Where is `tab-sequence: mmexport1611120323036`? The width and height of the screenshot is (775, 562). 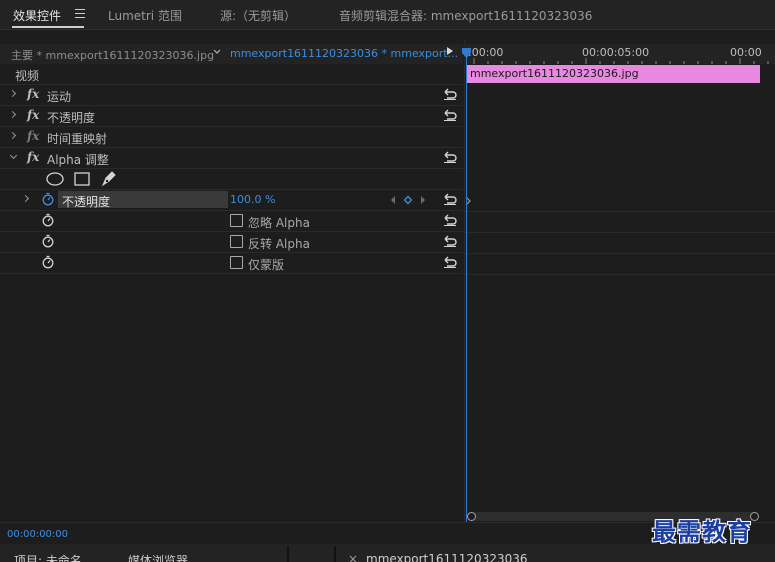 tab-sequence: mmexport1611120323036 is located at coordinates (447, 557).